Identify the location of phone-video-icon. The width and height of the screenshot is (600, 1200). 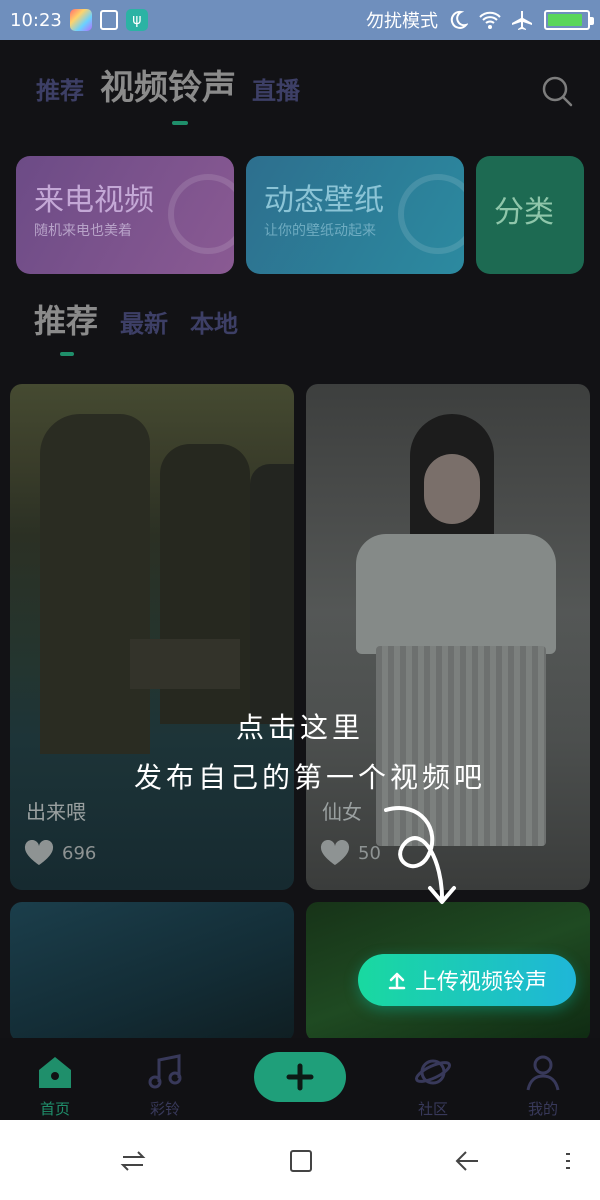
(201, 214).